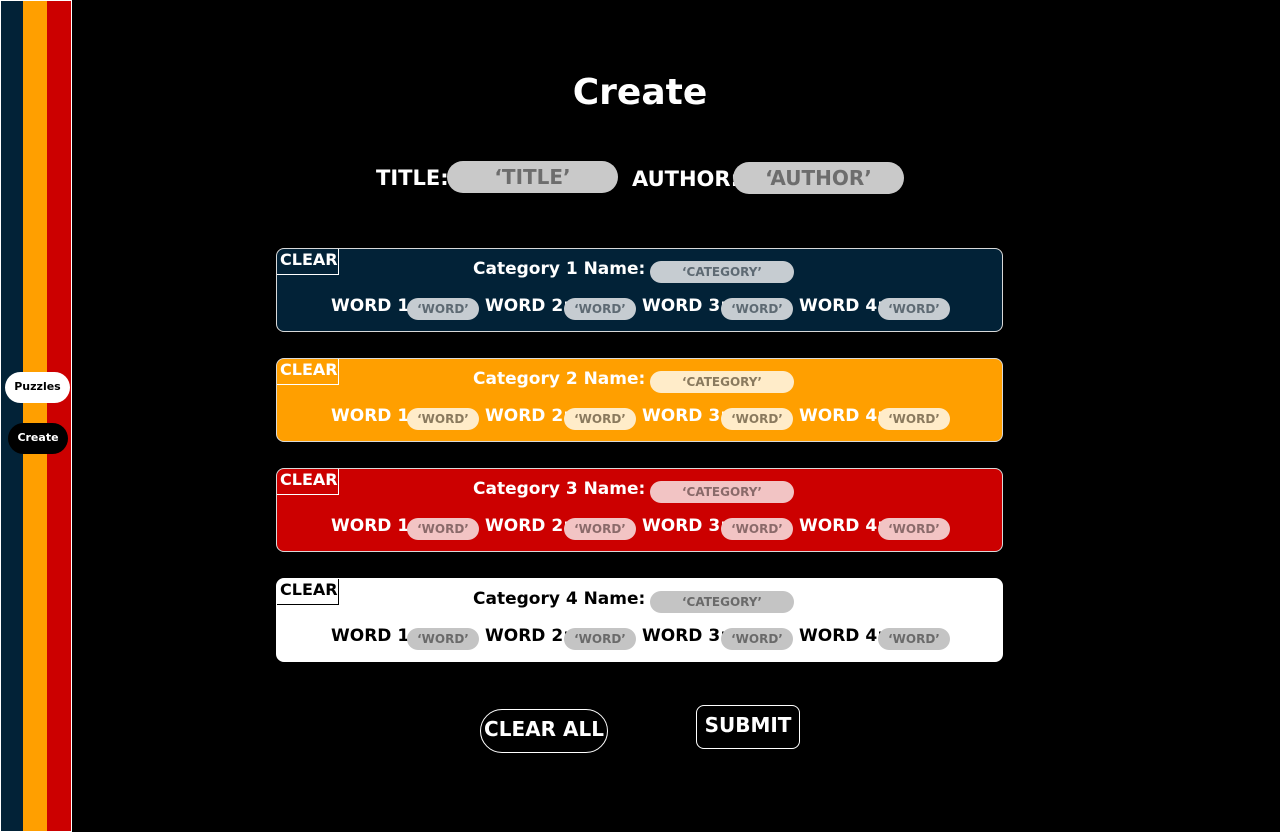 Image resolution: width=1280 pixels, height=832 pixels. What do you see at coordinates (748, 727) in the screenshot?
I see `submit-button: SUBMIT` at bounding box center [748, 727].